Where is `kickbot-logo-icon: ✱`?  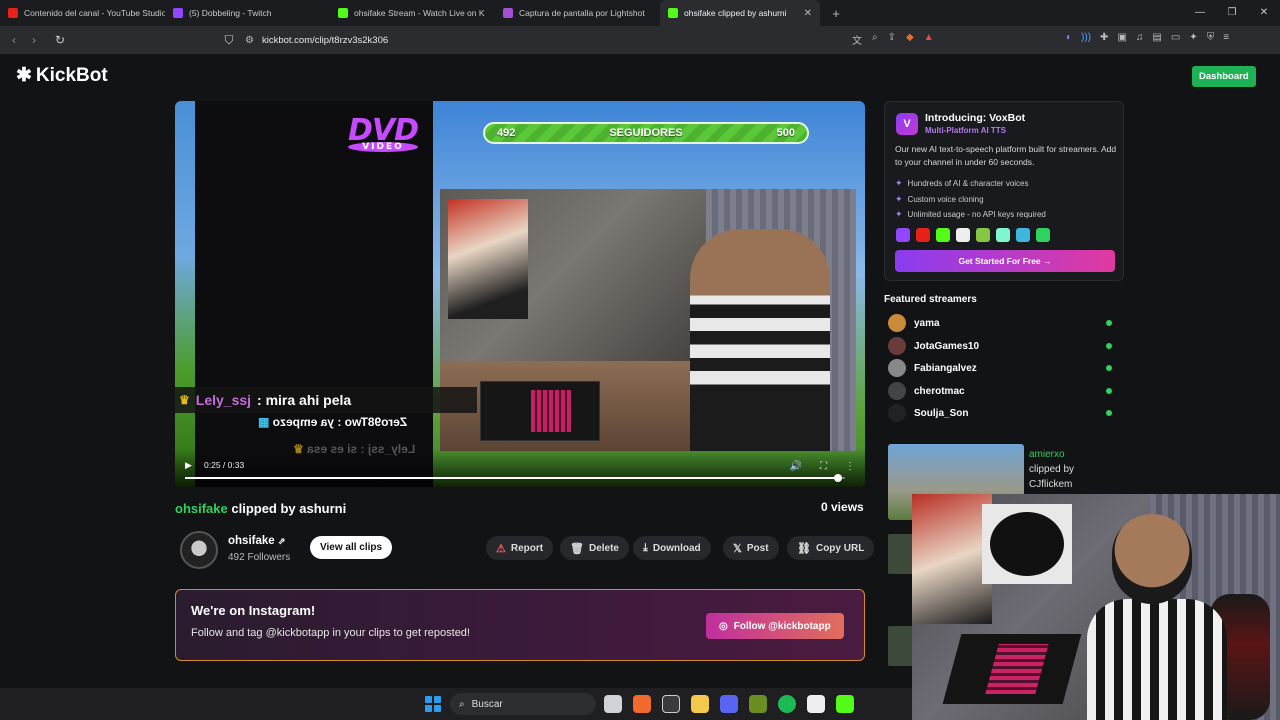
kickbot-logo-icon: ✱ is located at coordinates (24, 75).